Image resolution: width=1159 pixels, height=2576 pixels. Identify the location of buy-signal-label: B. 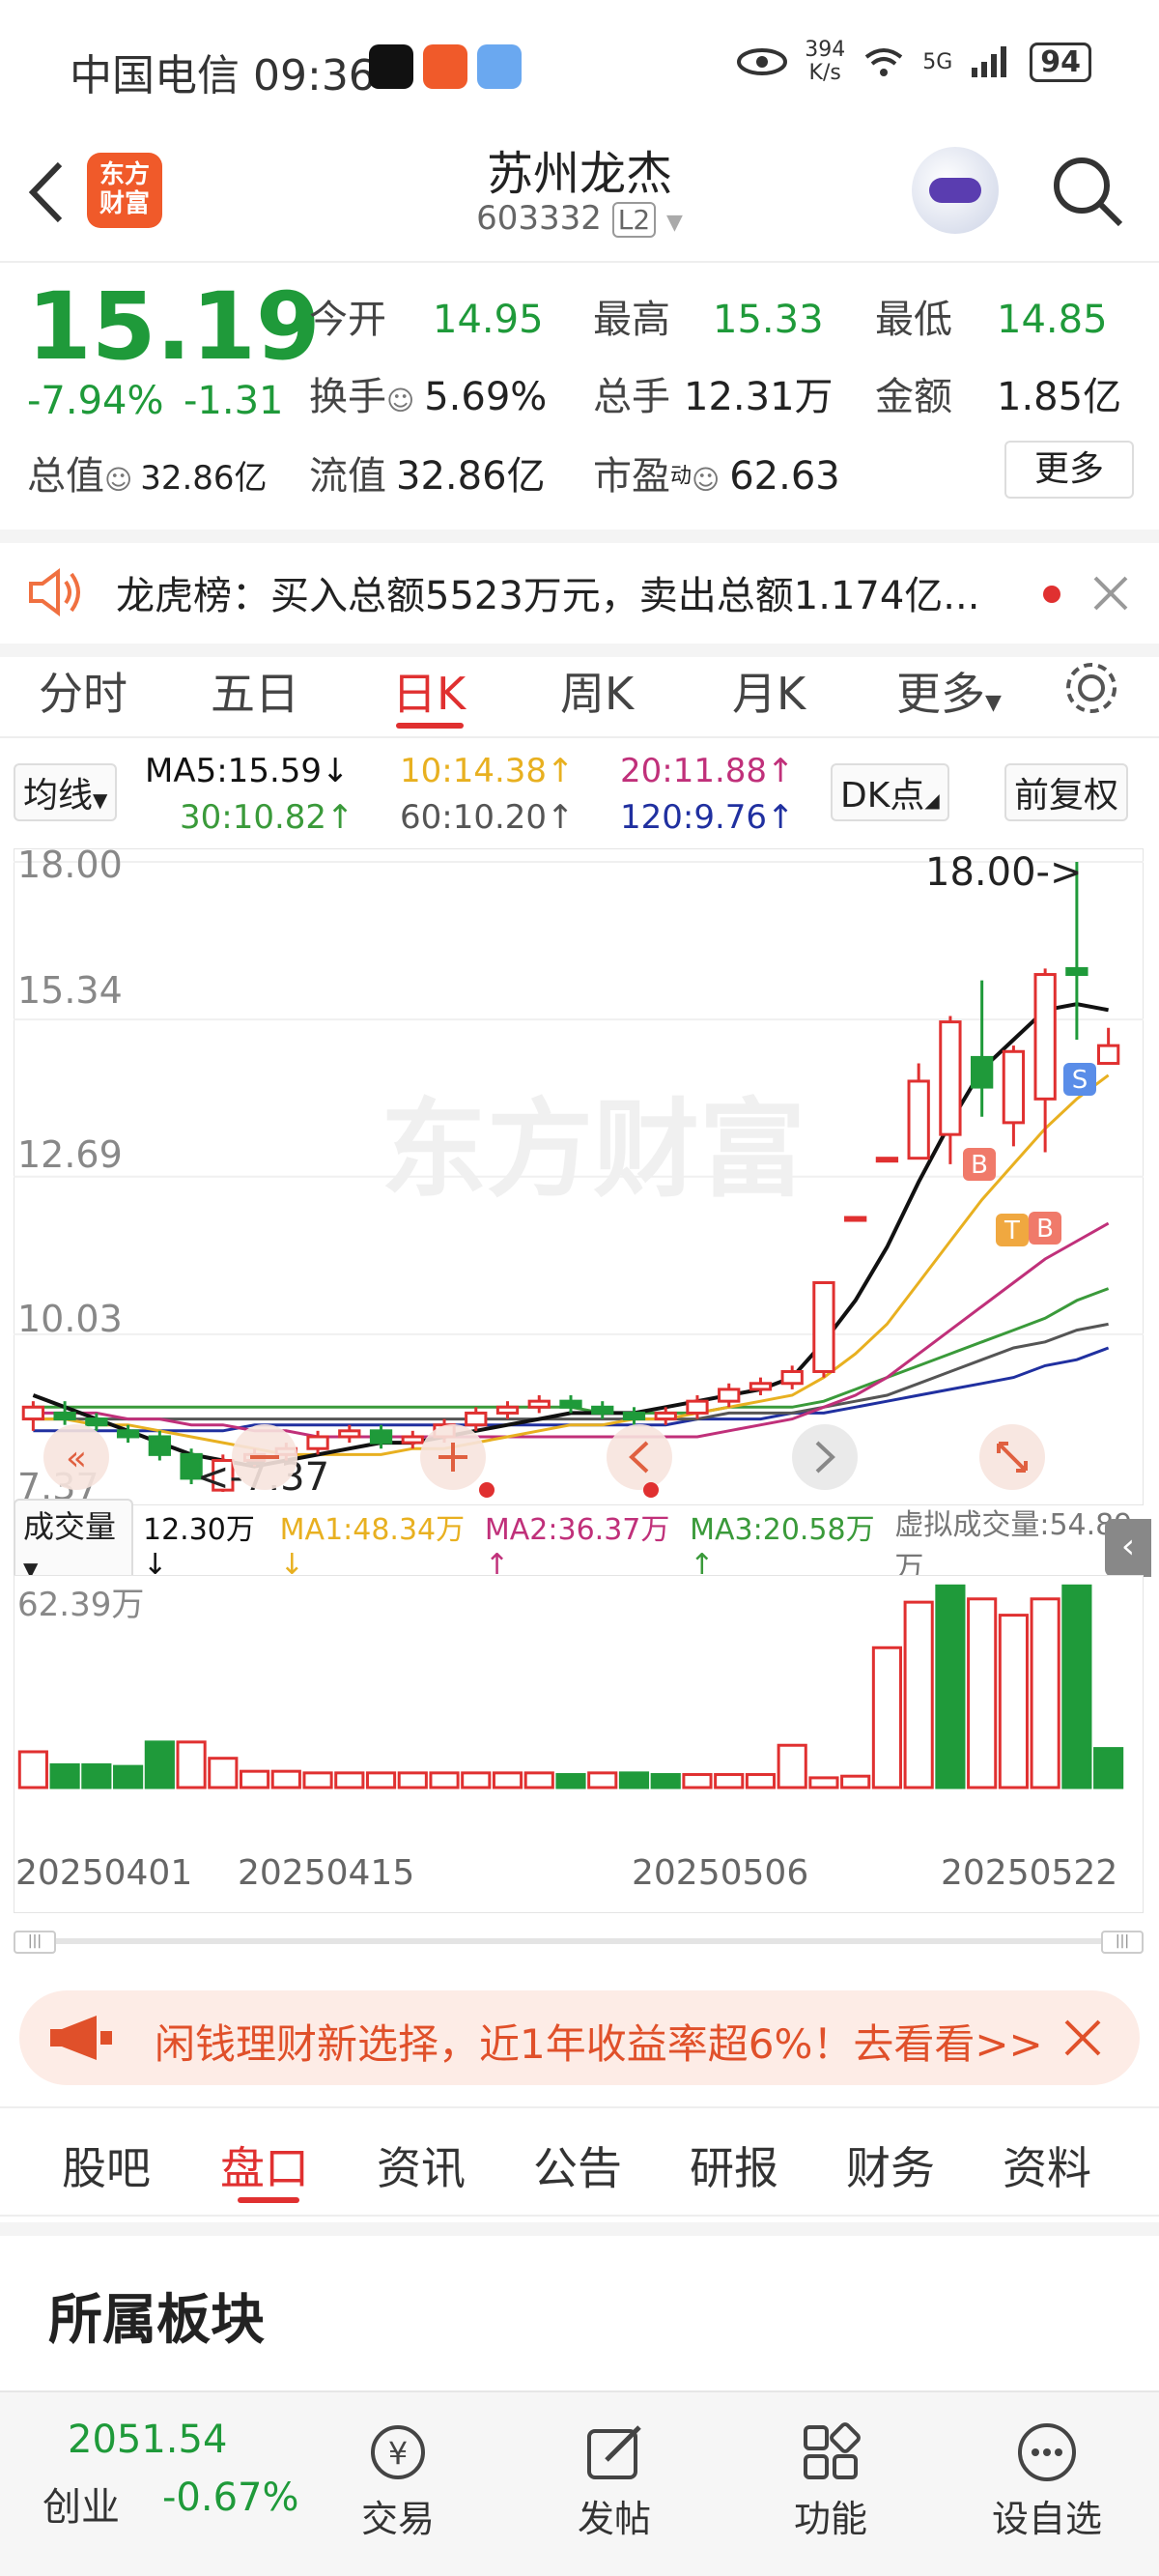
(1045, 1230).